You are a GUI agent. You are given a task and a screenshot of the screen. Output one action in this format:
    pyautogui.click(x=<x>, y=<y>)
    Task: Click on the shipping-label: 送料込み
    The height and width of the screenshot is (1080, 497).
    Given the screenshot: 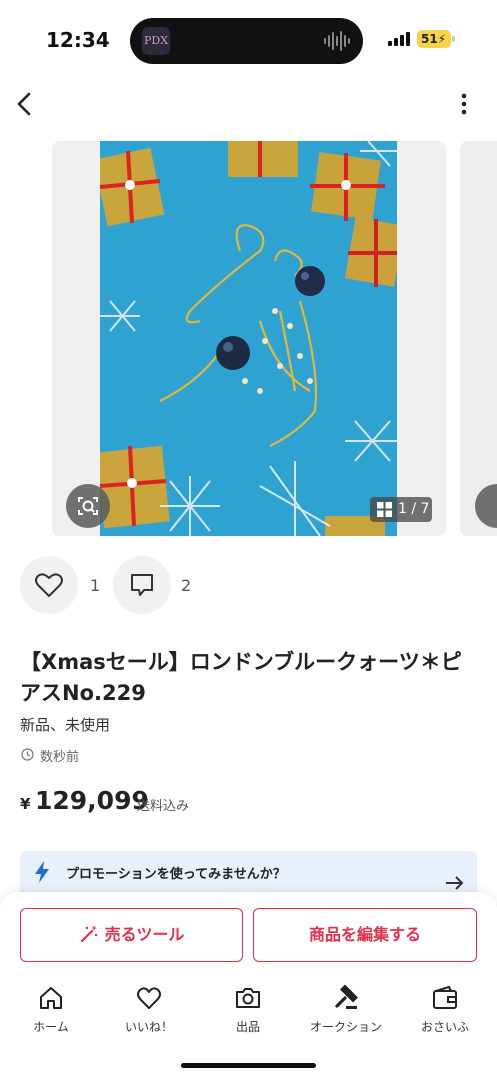 What is the action you would take?
    pyautogui.click(x=163, y=806)
    